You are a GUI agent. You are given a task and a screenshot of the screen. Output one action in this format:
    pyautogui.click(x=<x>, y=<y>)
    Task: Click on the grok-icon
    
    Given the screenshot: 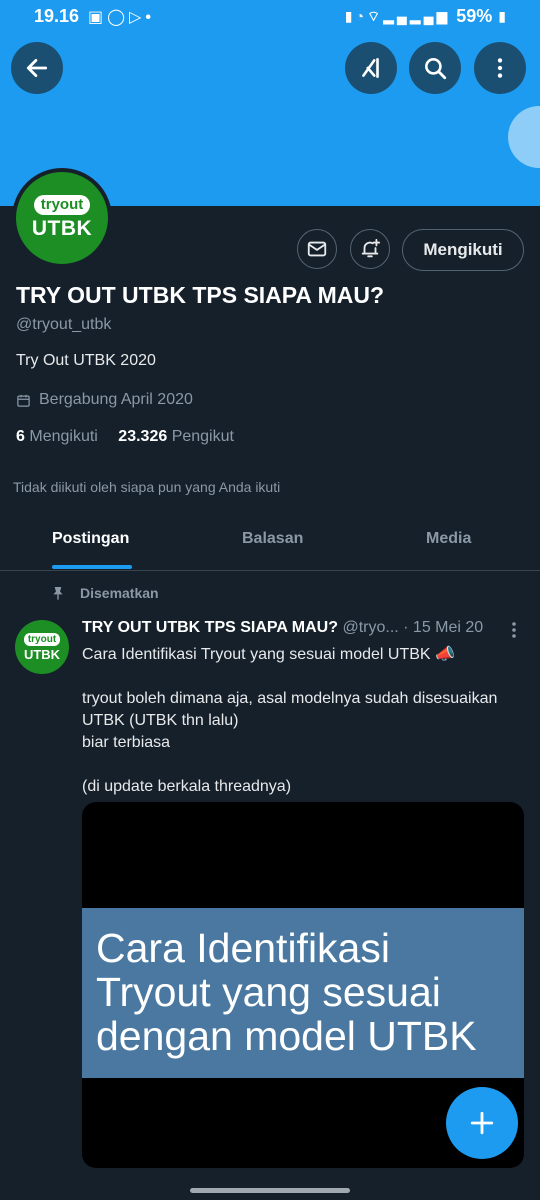 What is the action you would take?
    pyautogui.click(x=370, y=68)
    